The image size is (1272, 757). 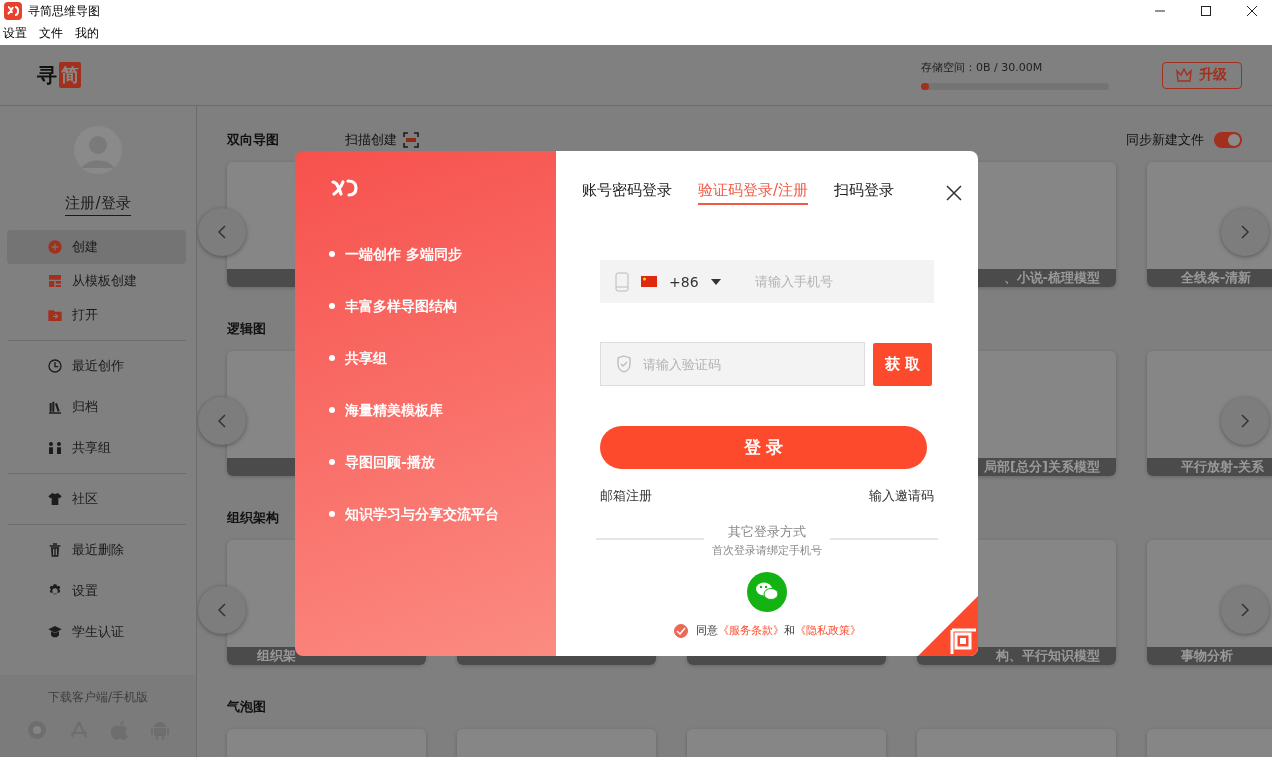 I want to click on nav-item: 最近创作, so click(x=96, y=366).